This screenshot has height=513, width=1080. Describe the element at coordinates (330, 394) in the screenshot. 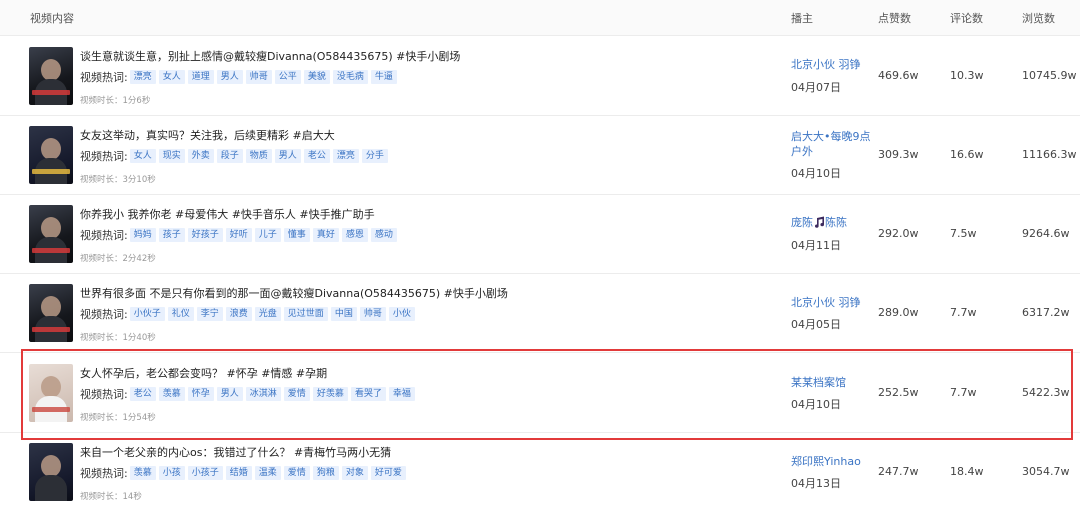

I see `hot-word-tag: 好羡慕` at that location.